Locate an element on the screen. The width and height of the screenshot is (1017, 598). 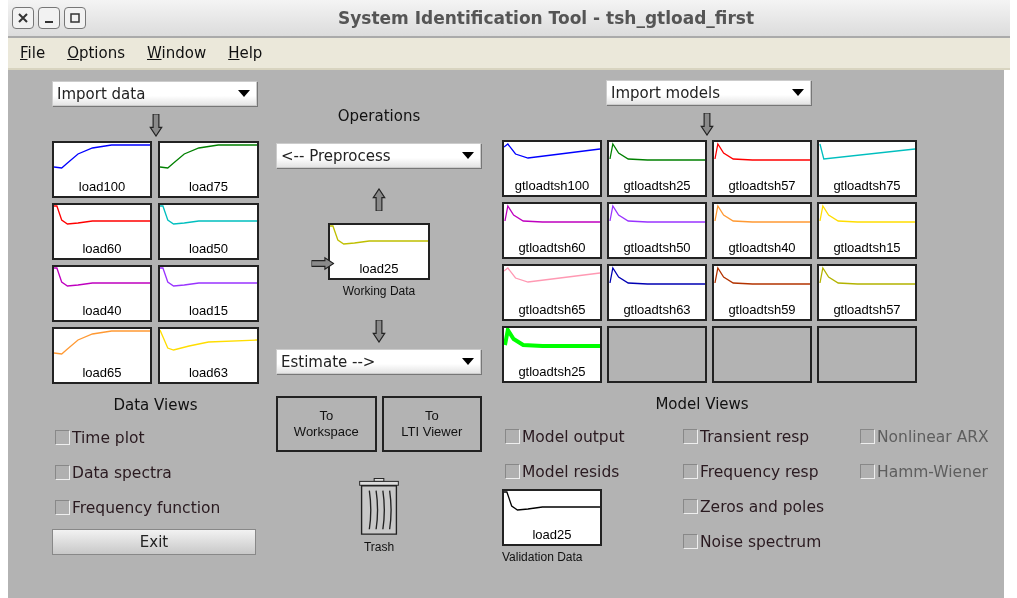
section-title: Data Views is located at coordinates (155, 405).